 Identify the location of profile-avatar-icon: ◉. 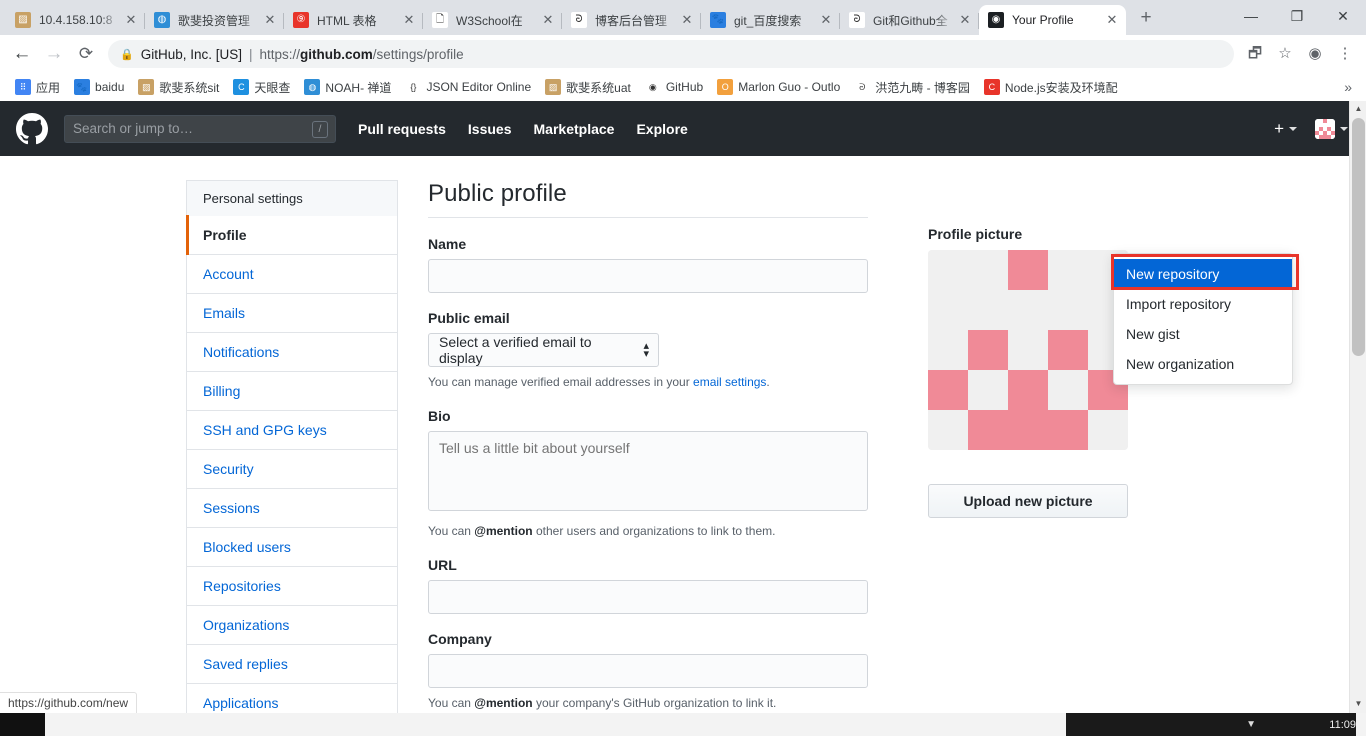
(1315, 54).